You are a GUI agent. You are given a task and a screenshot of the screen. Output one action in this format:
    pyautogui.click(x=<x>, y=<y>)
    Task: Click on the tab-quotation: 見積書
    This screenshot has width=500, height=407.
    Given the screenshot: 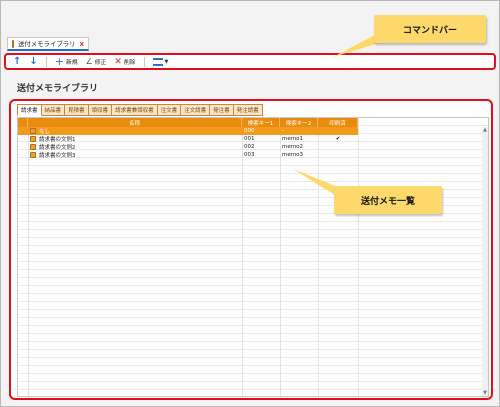 What is the action you would take?
    pyautogui.click(x=77, y=110)
    